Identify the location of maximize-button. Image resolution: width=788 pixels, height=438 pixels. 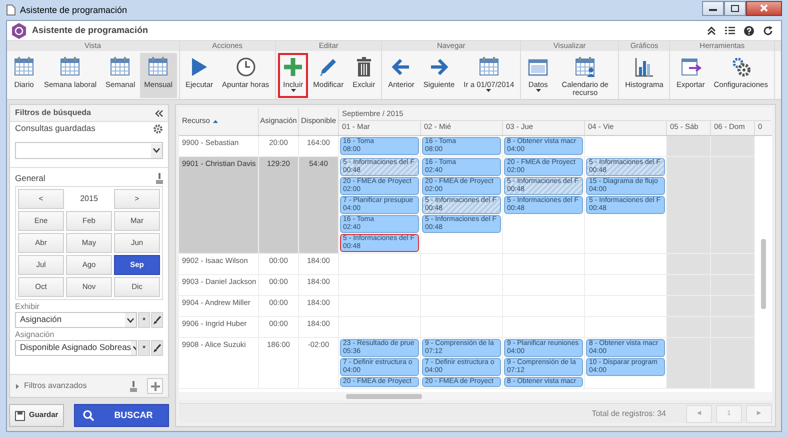
(735, 8).